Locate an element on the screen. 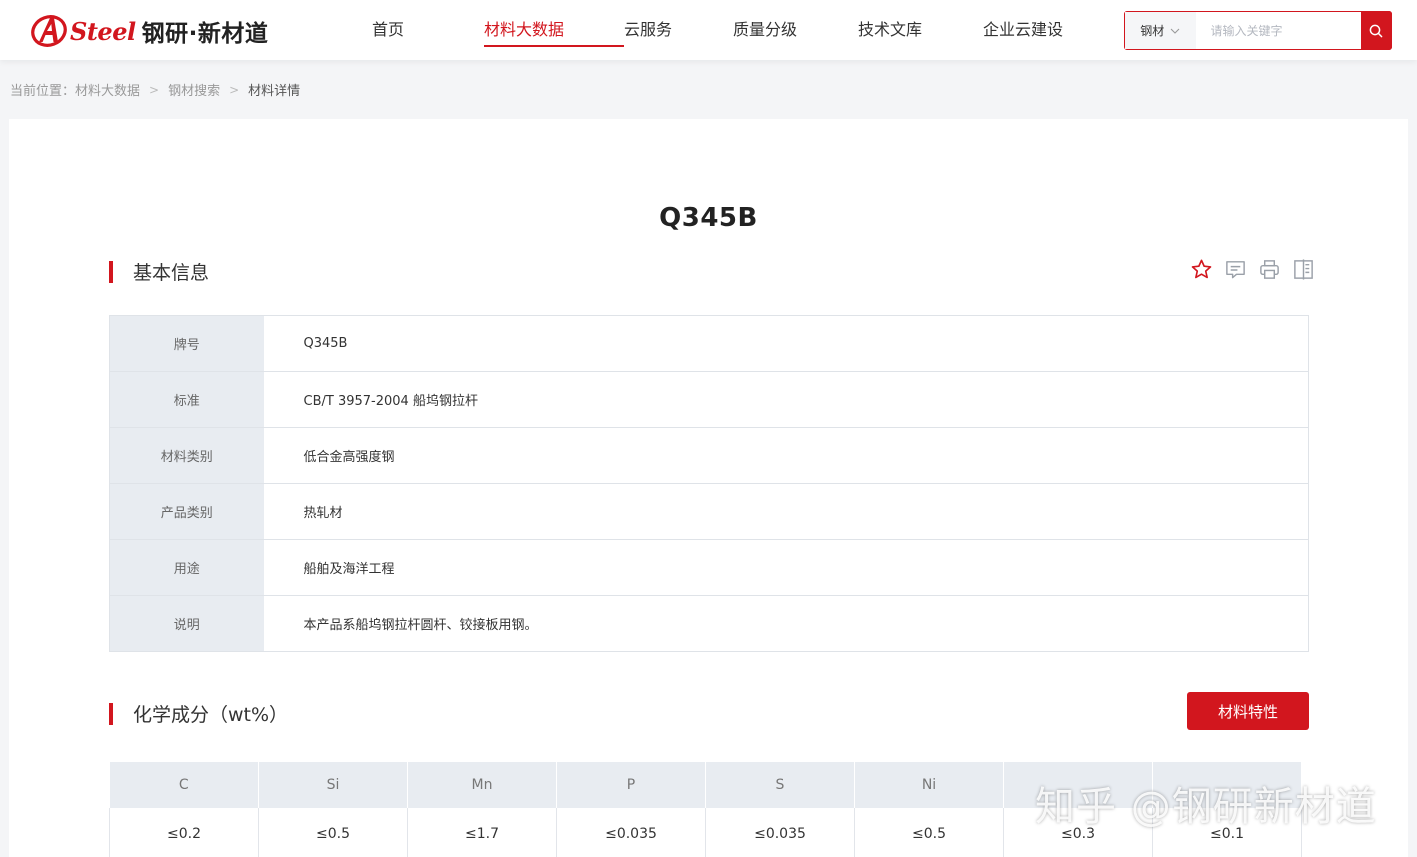  nav-material-bigdata: 材料大数据 is located at coordinates (554, 30).